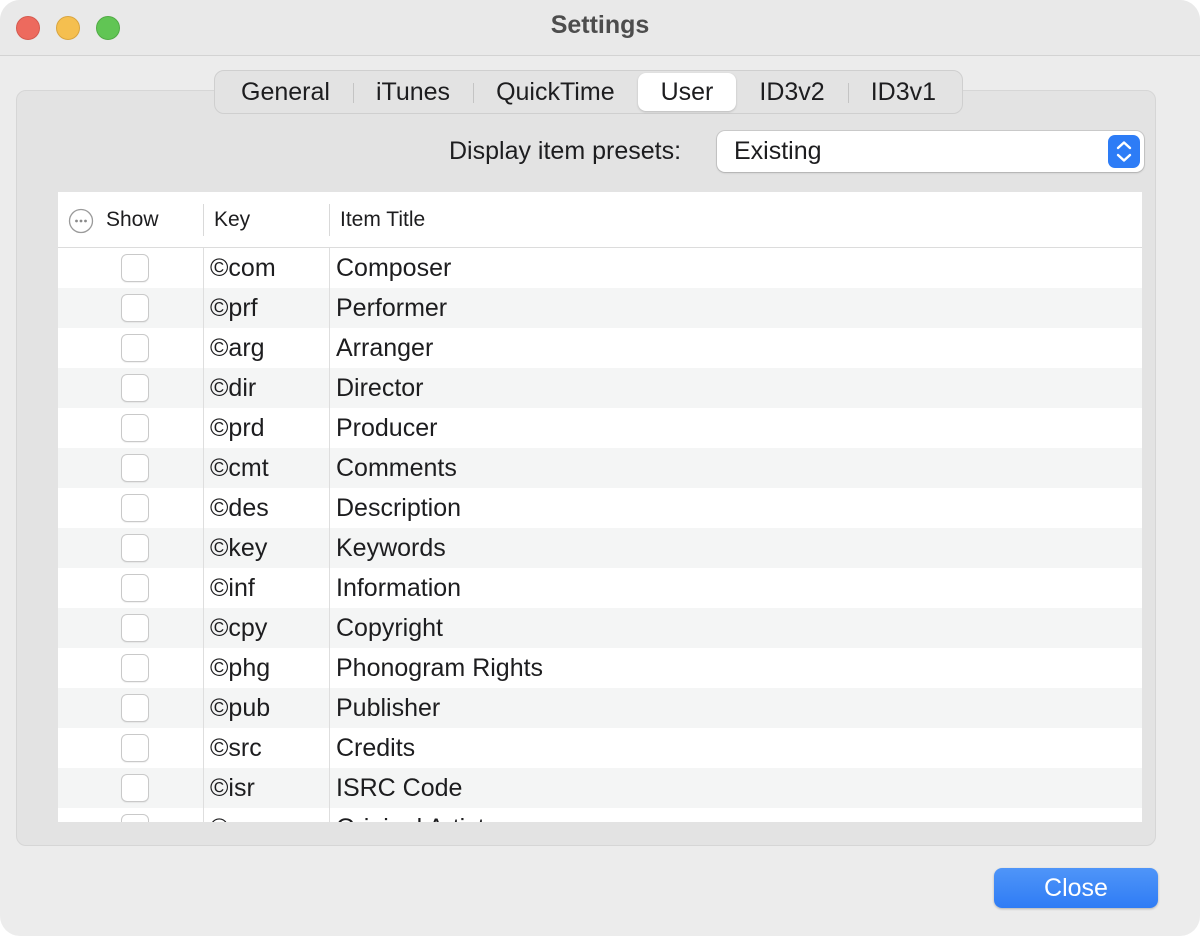  I want to click on key-cell: ©cmt, so click(239, 468).